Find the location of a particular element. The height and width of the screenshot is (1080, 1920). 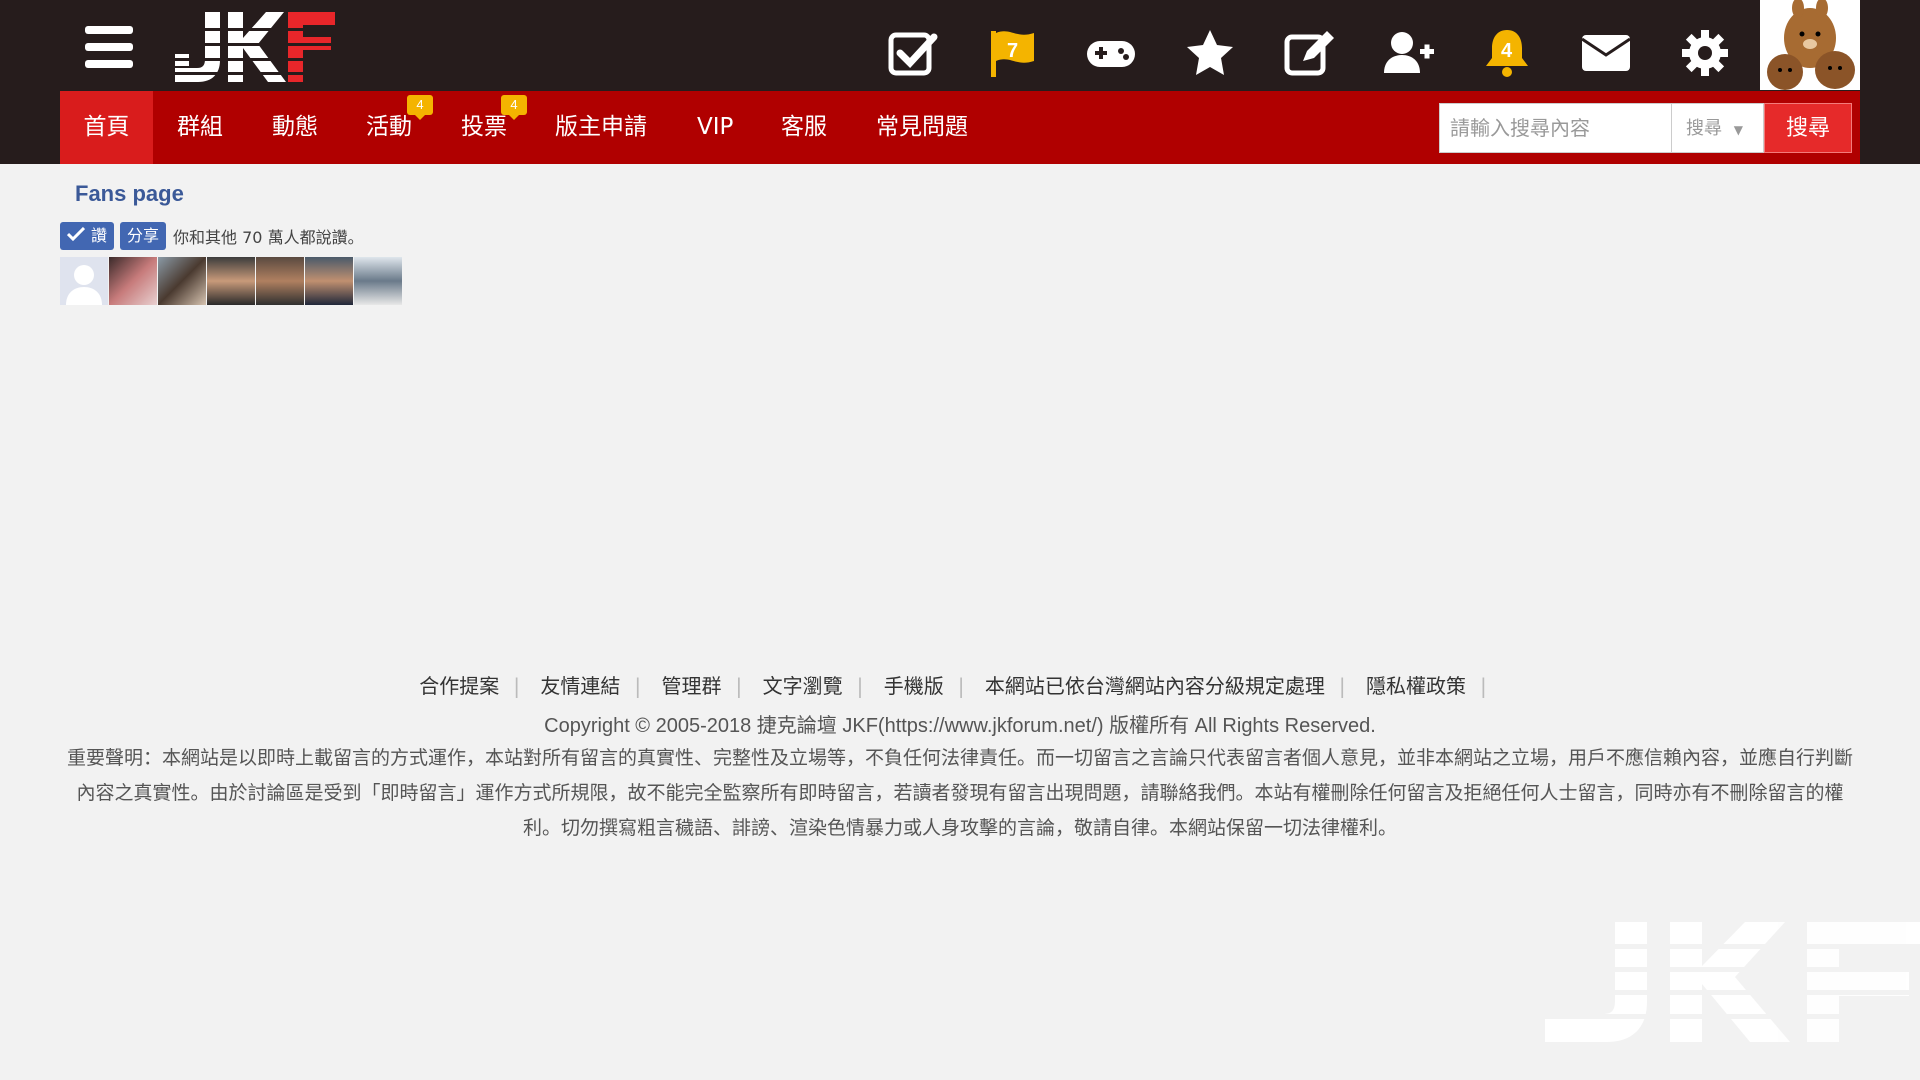

flag-badge: 7 is located at coordinates (1013, 51).